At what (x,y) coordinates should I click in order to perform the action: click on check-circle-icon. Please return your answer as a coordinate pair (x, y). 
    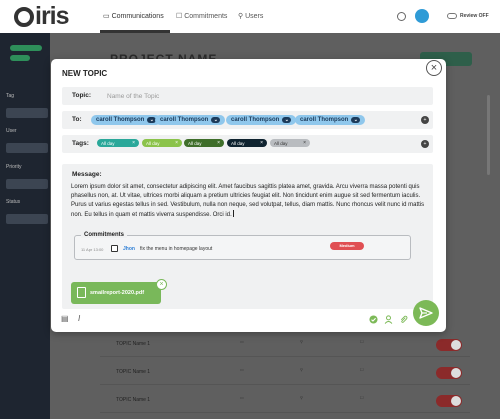
    Looking at the image, I should click on (373, 319).